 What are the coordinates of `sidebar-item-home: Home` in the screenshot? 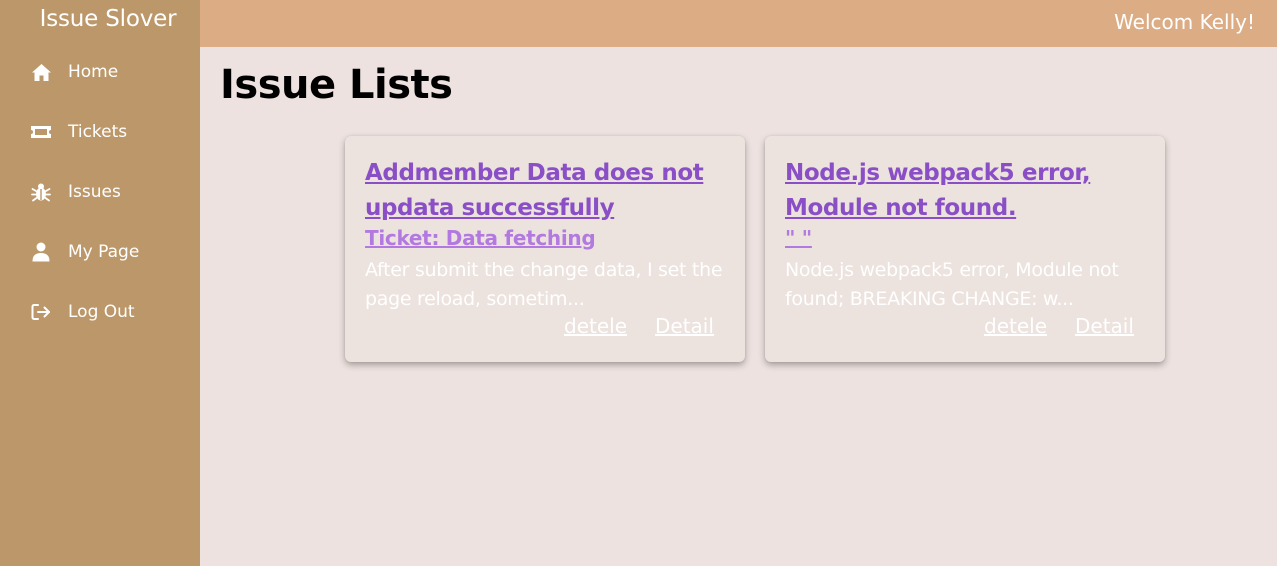 It's located at (74, 72).